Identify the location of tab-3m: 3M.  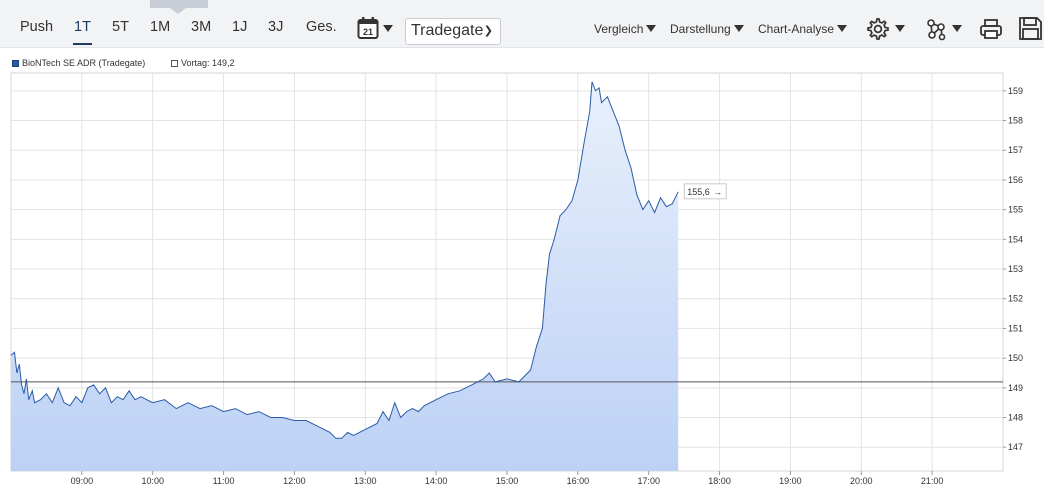
(201, 27).